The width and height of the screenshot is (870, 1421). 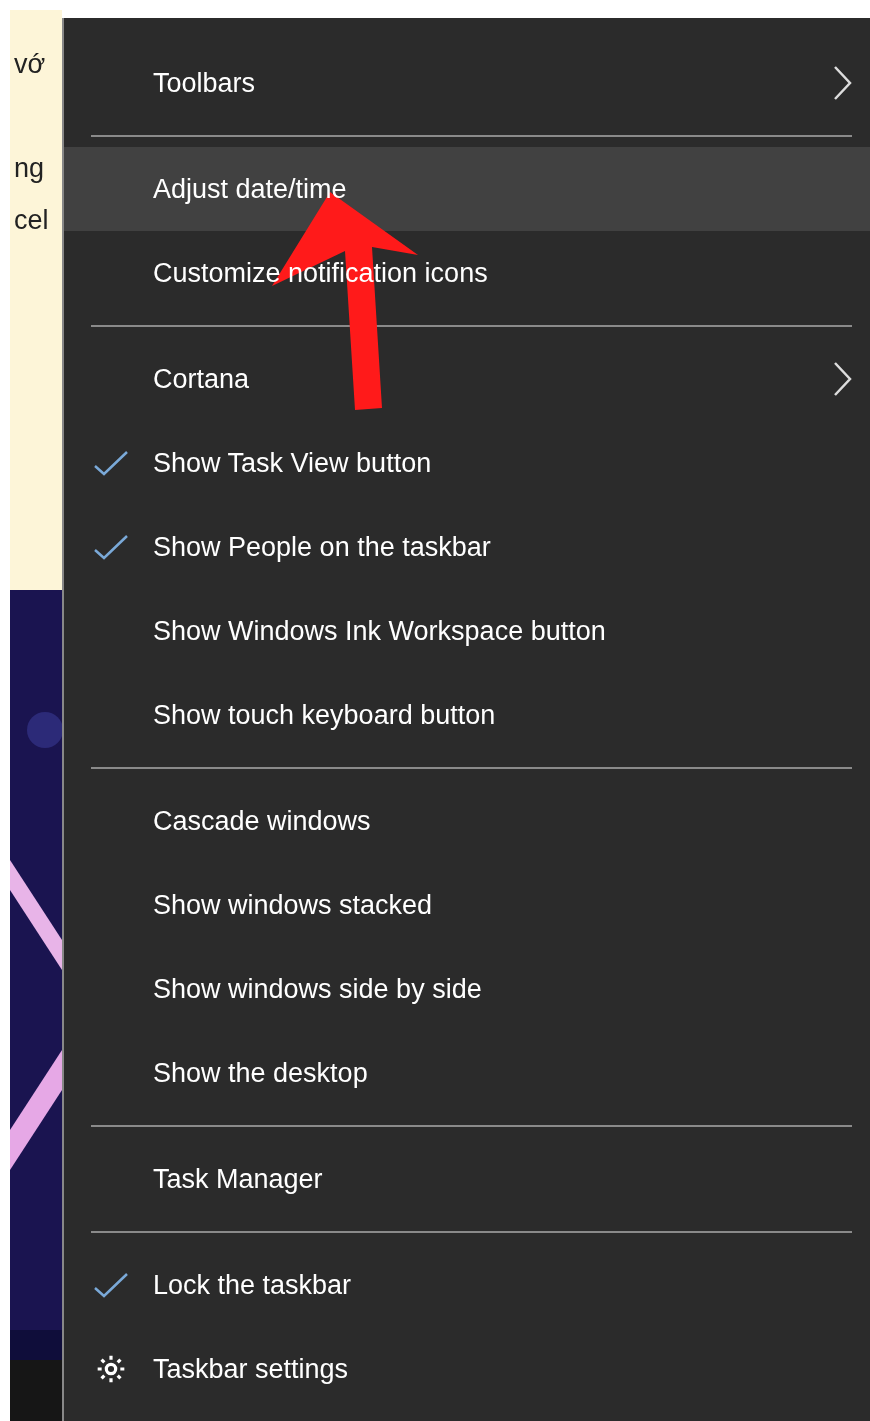 What do you see at coordinates (36, 1390) in the screenshot?
I see `taskbar-strip` at bounding box center [36, 1390].